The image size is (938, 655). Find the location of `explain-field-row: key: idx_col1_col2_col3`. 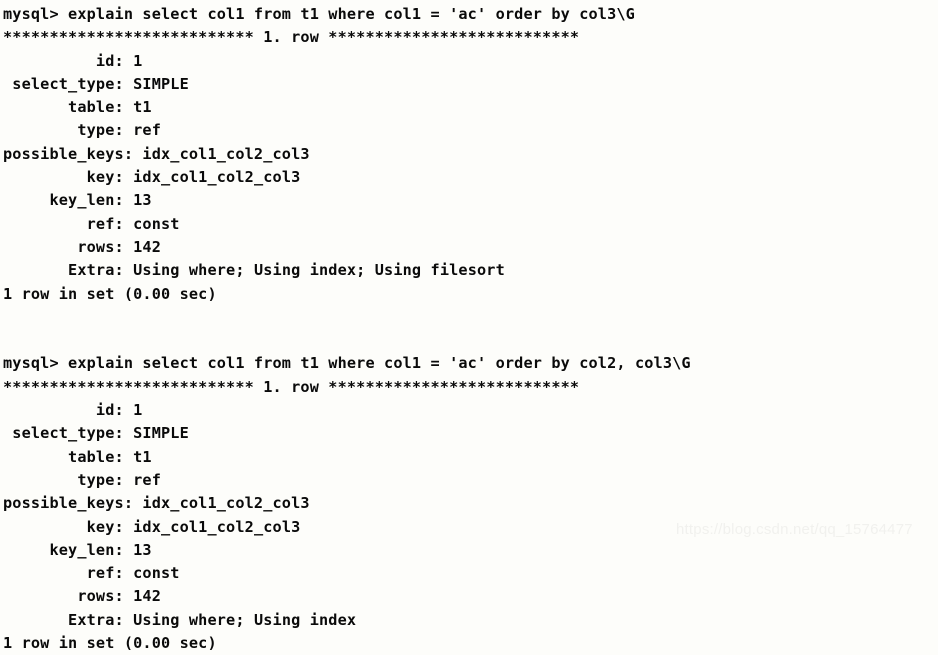

explain-field-row: key: idx_col1_col2_col3 is located at coordinates (470, 177).